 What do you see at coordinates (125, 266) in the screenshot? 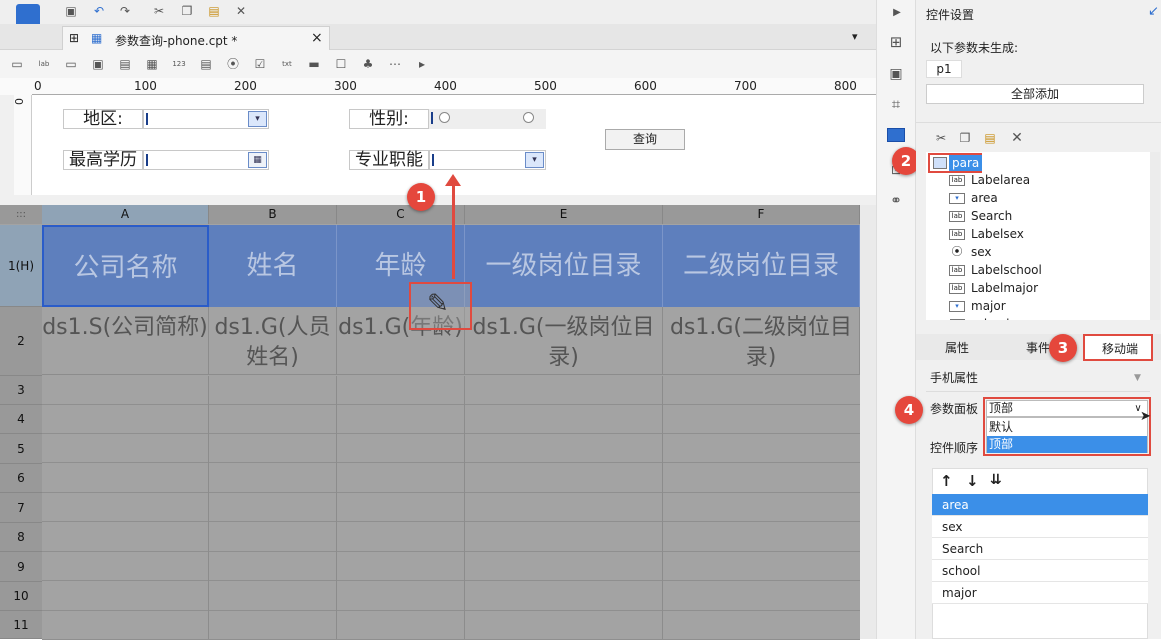
I see `header-cell: 公司名称` at bounding box center [125, 266].